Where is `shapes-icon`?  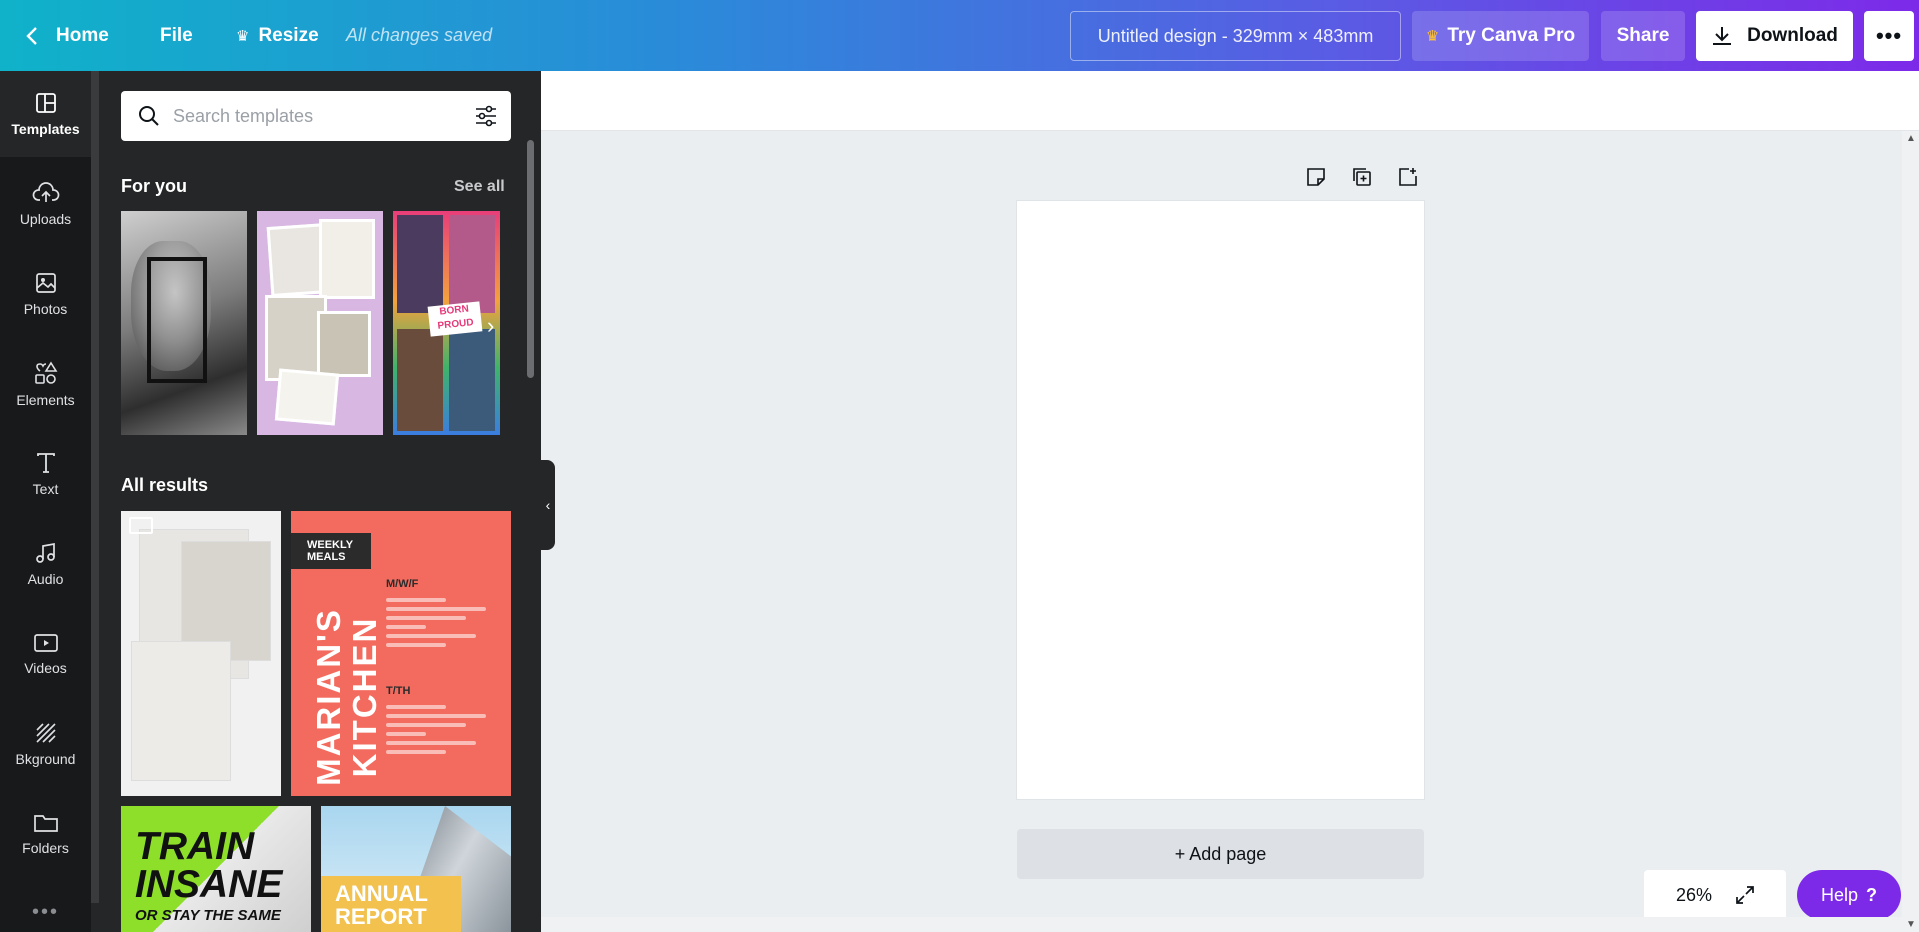 shapes-icon is located at coordinates (45, 372).